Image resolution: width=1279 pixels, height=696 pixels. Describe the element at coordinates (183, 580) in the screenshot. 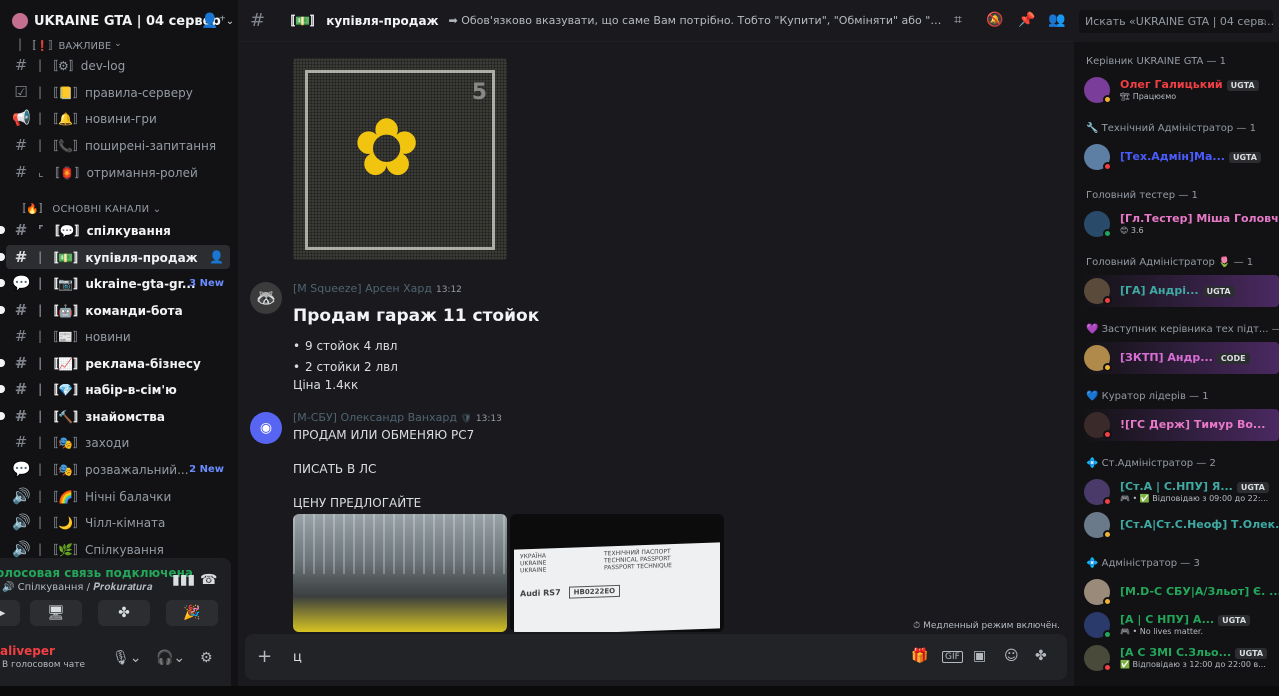

I see `voice-activity-icon: ▮▮▮` at that location.